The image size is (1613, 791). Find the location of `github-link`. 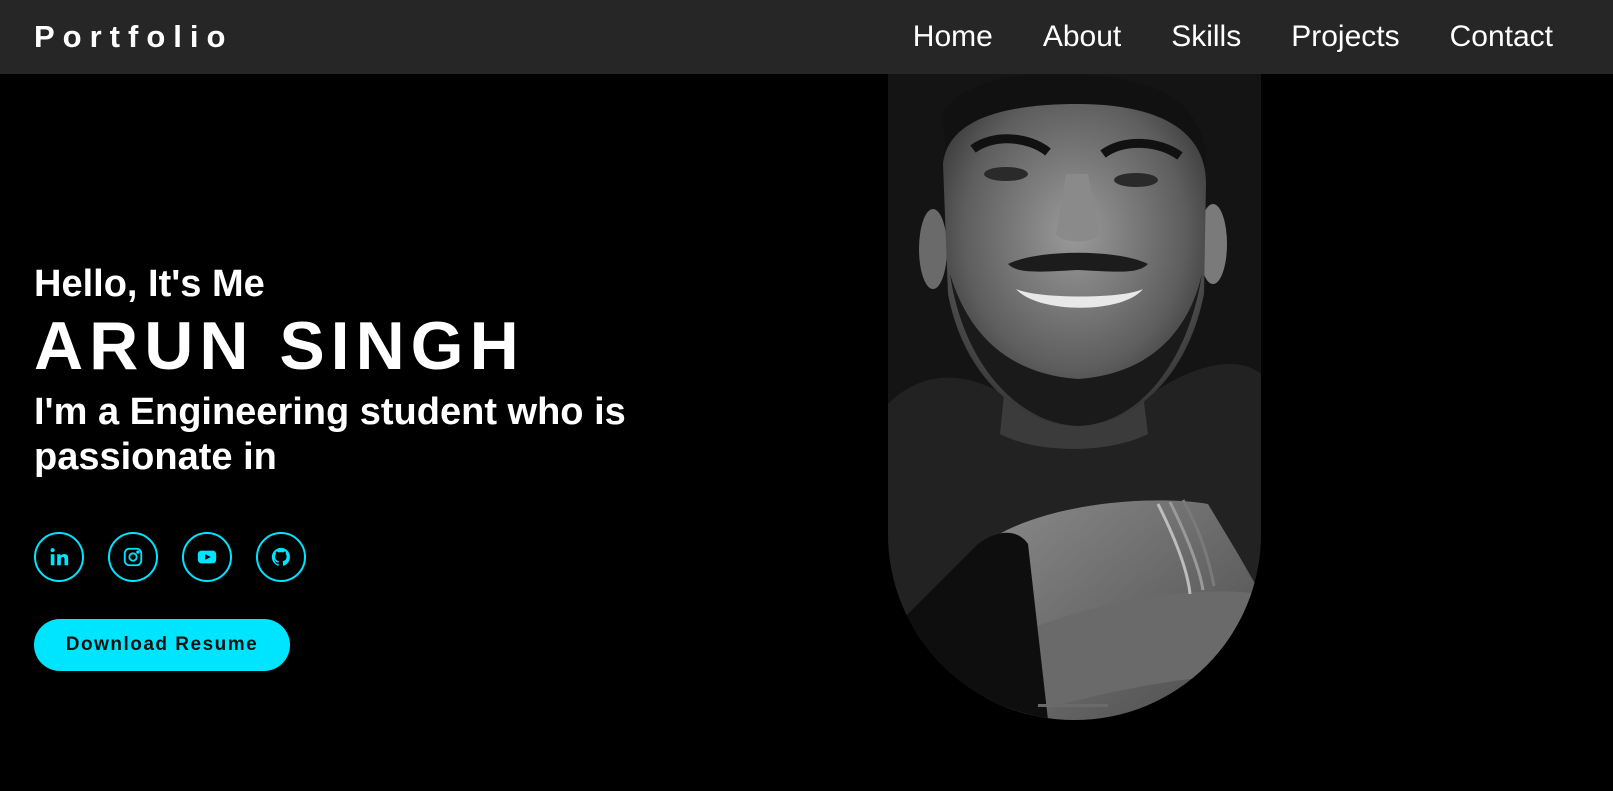

github-link is located at coordinates (281, 557).